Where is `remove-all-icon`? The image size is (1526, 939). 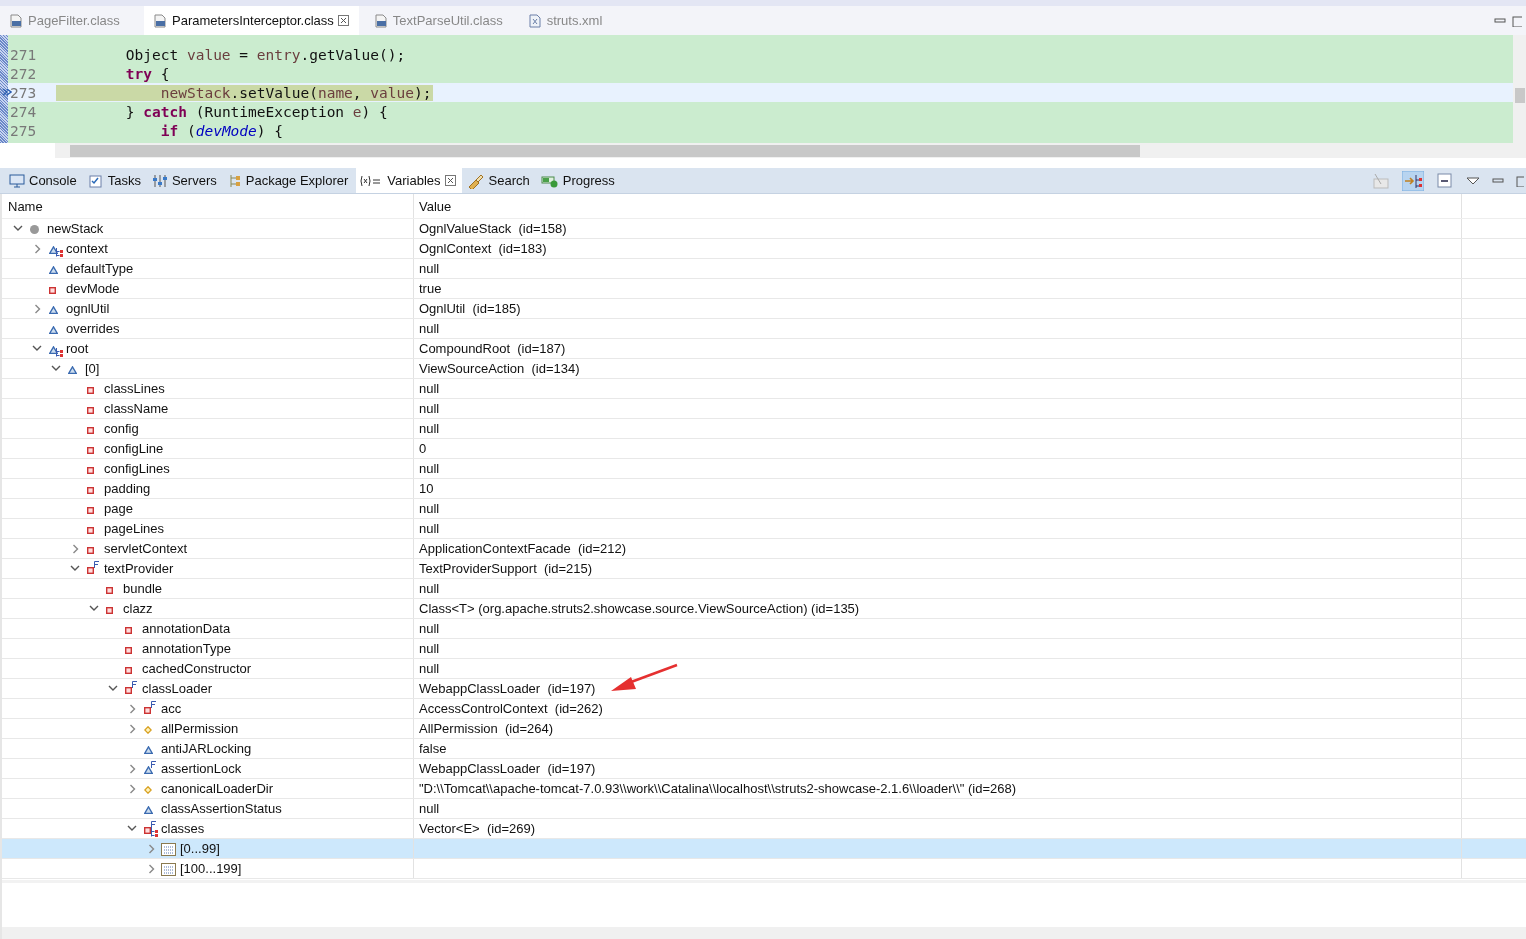
remove-all-icon is located at coordinates (1380, 180).